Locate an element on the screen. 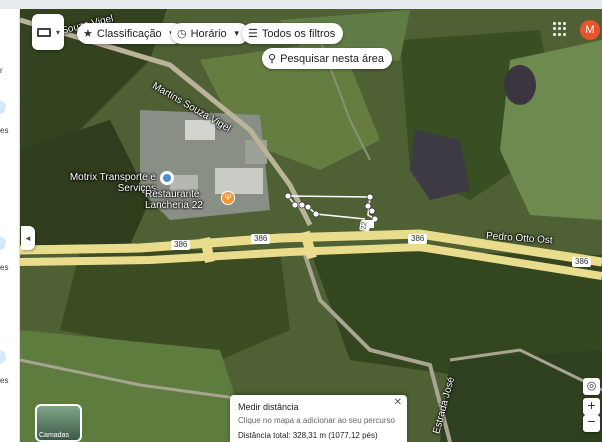 The width and height of the screenshot is (602, 442). avatar: M is located at coordinates (590, 30).